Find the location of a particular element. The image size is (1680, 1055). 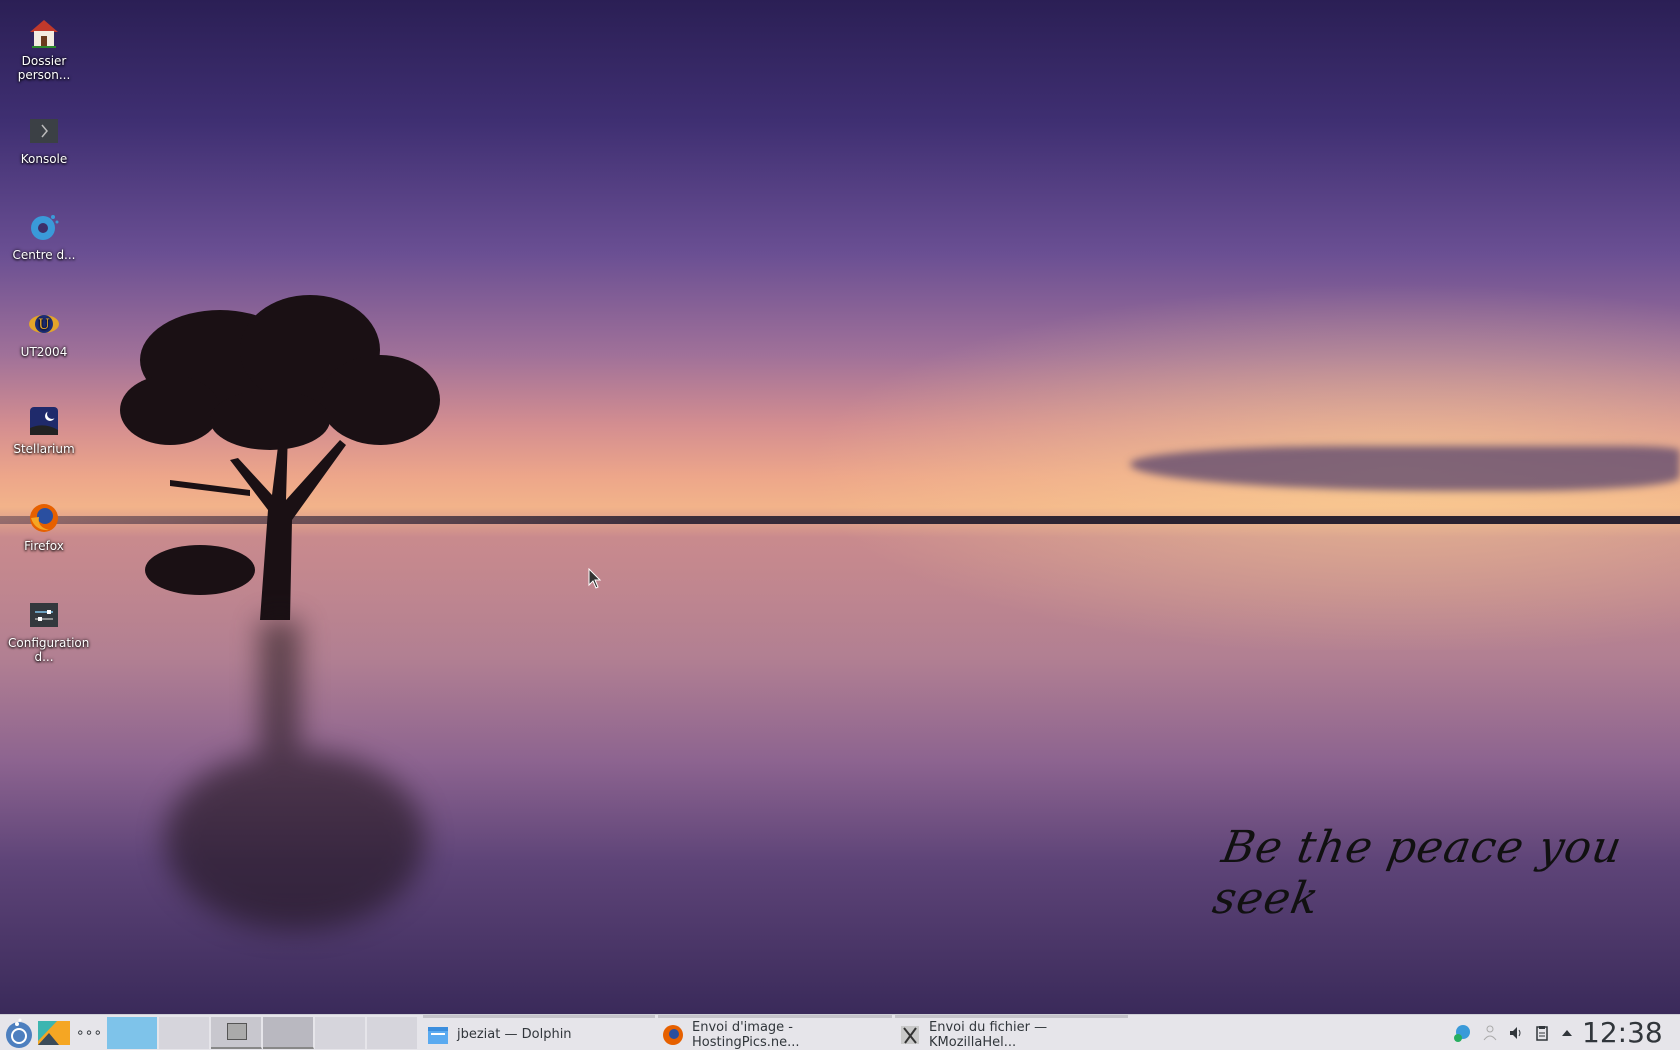

launcher-icon is located at coordinates (19, 1033).